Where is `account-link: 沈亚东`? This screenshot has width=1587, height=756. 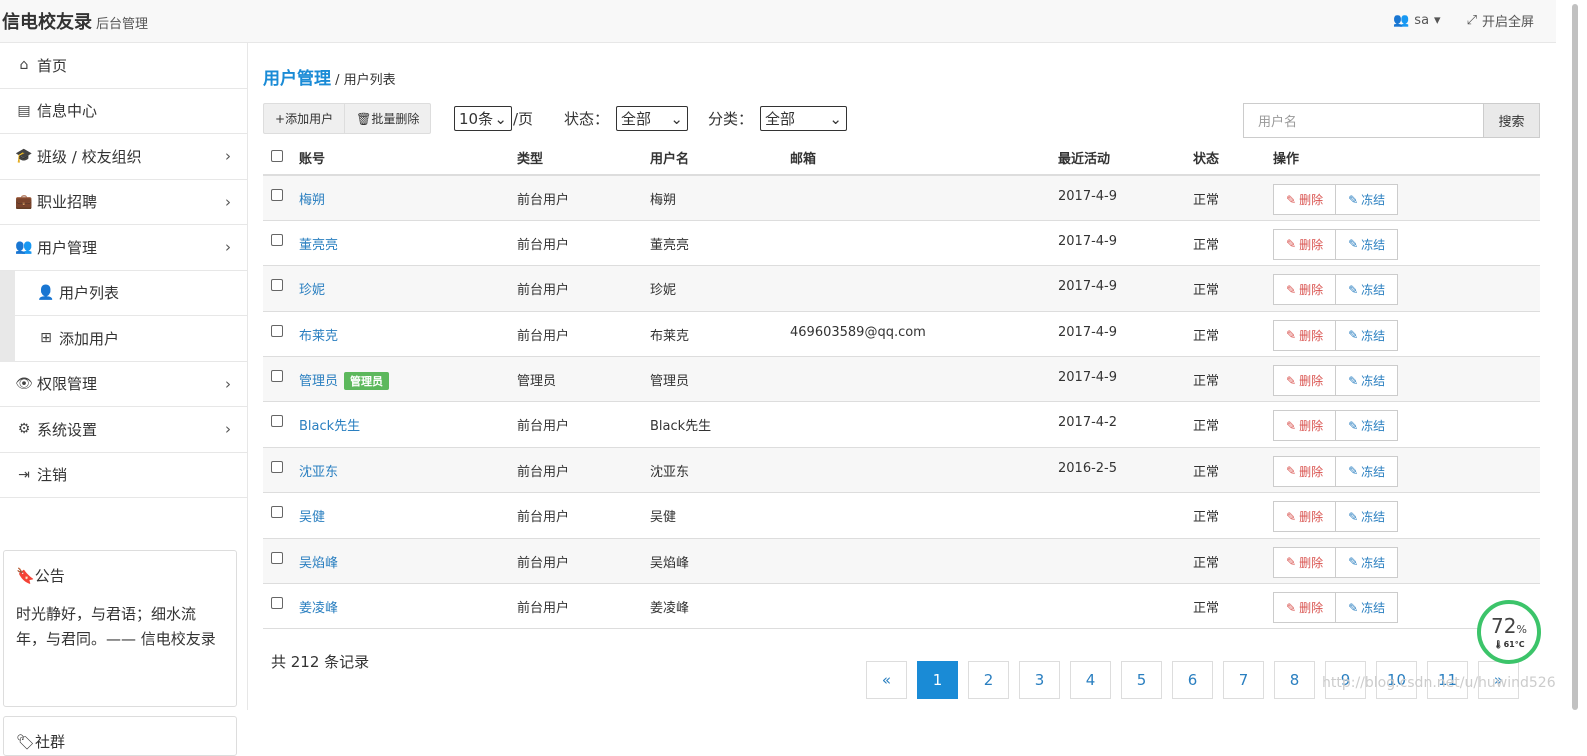 account-link: 沈亚东 is located at coordinates (318, 472).